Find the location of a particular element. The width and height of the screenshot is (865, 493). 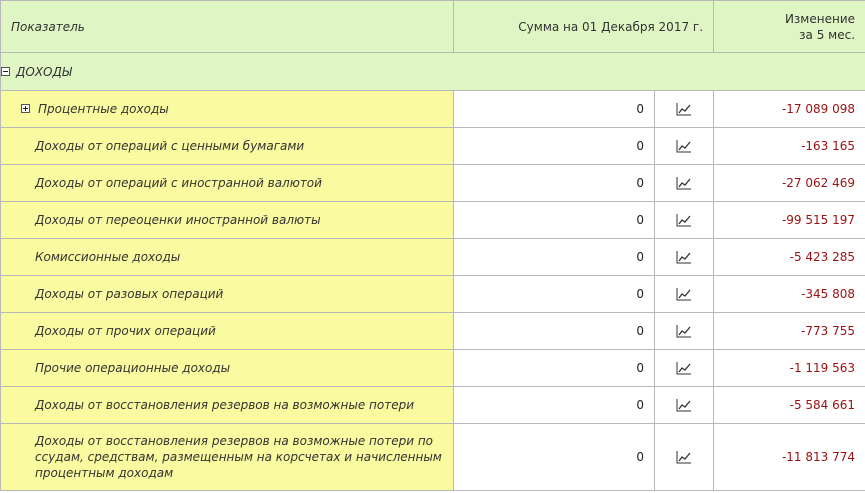

row-label: Комиссионные доходы is located at coordinates (108, 257).